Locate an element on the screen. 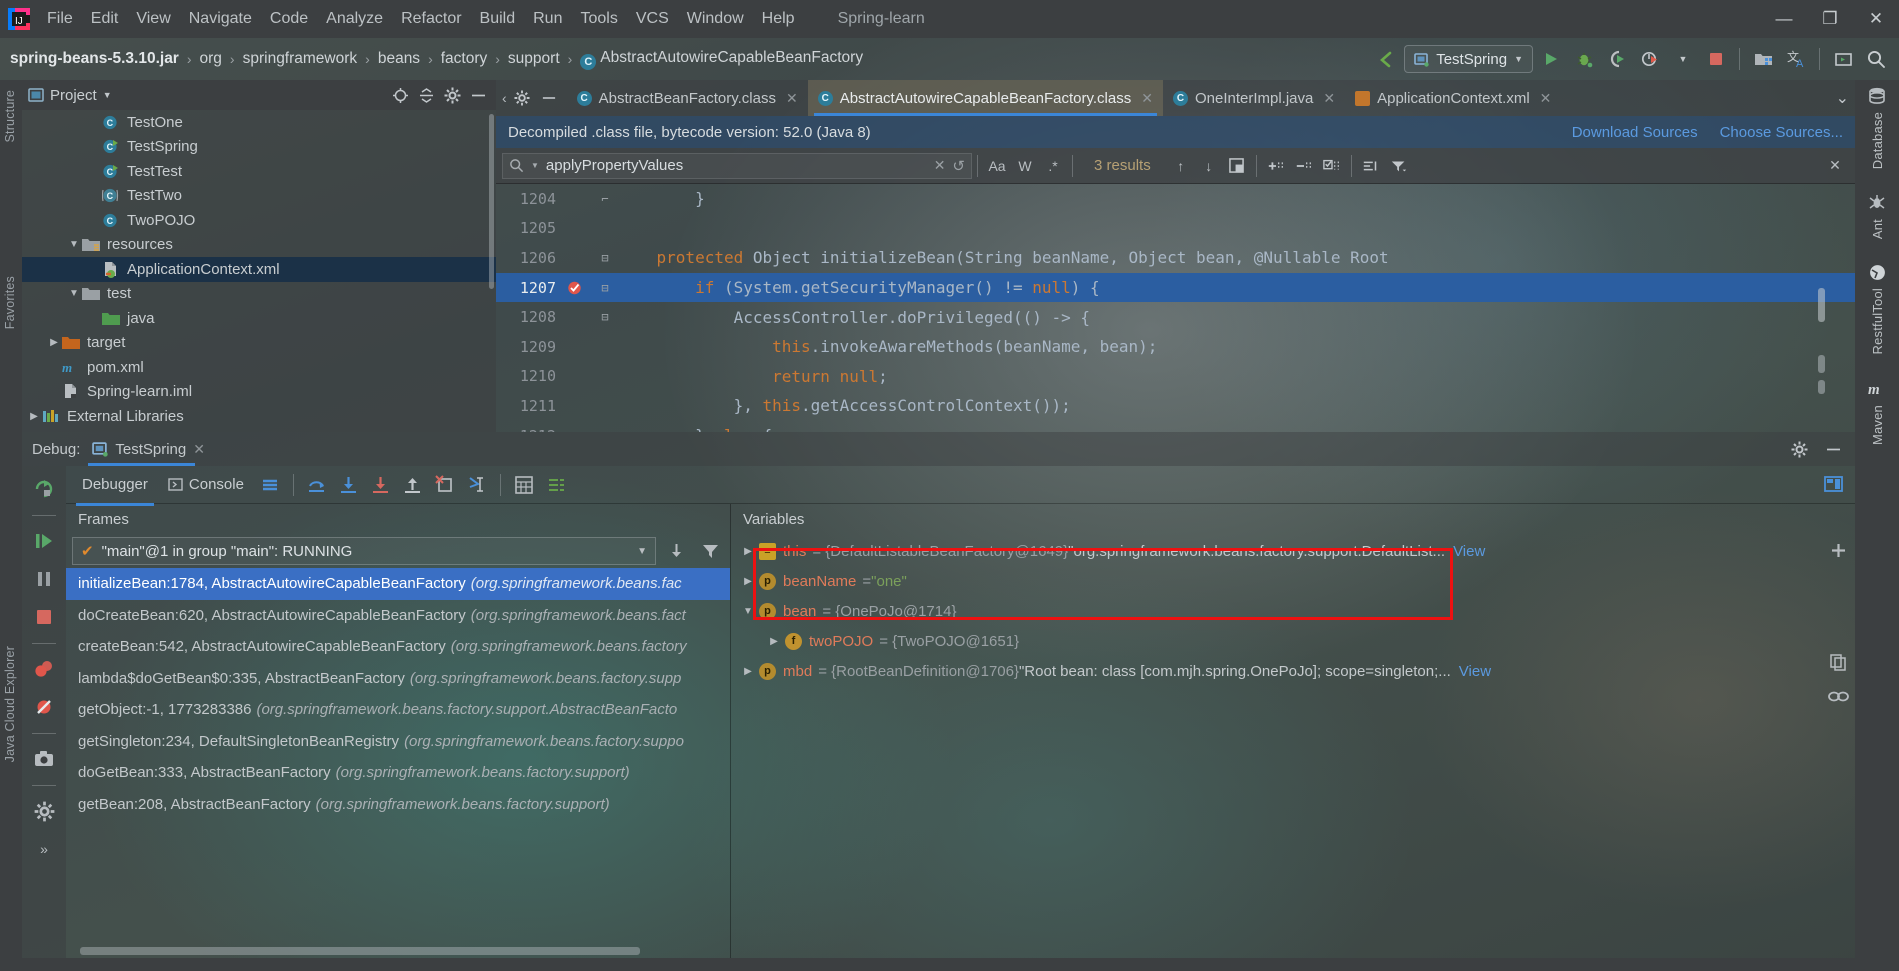 The image size is (1899, 971). copy-icon is located at coordinates (1838, 662).